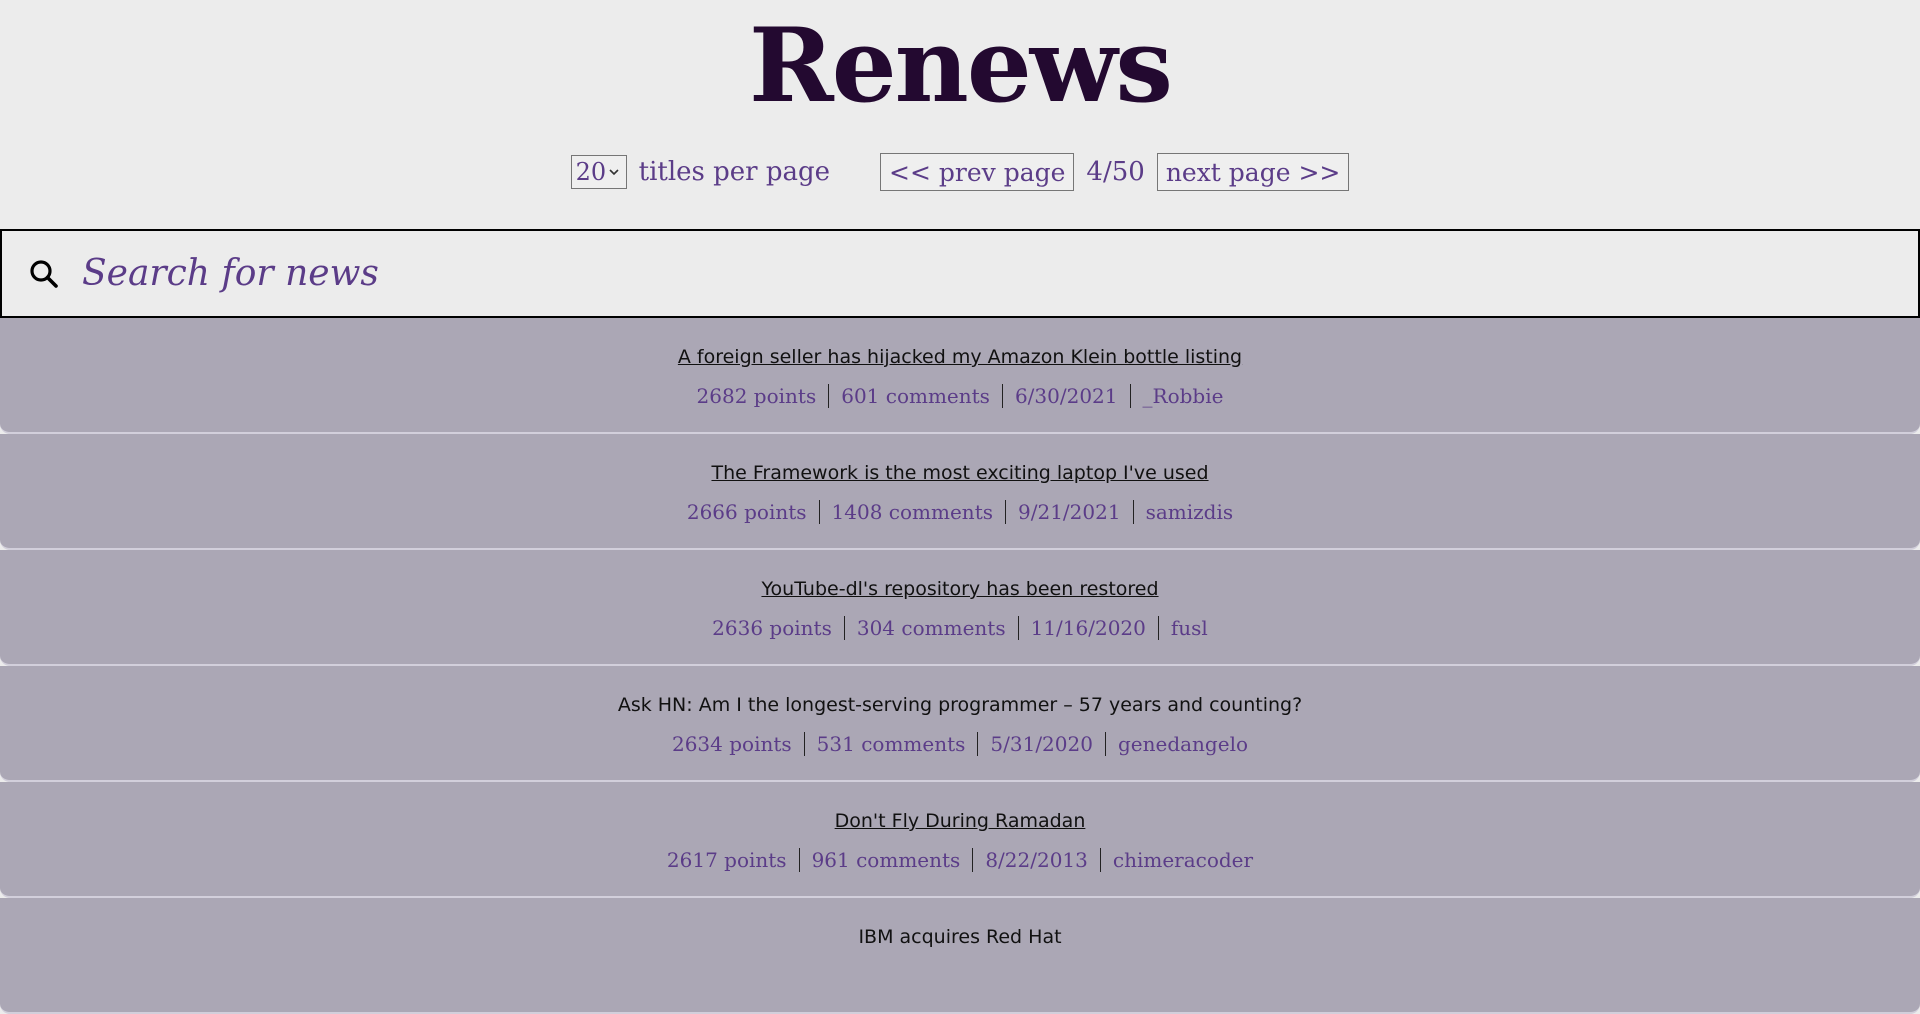 The image size is (1920, 1014). Describe the element at coordinates (1041, 744) in the screenshot. I see `post-date: 5/31/2020` at that location.